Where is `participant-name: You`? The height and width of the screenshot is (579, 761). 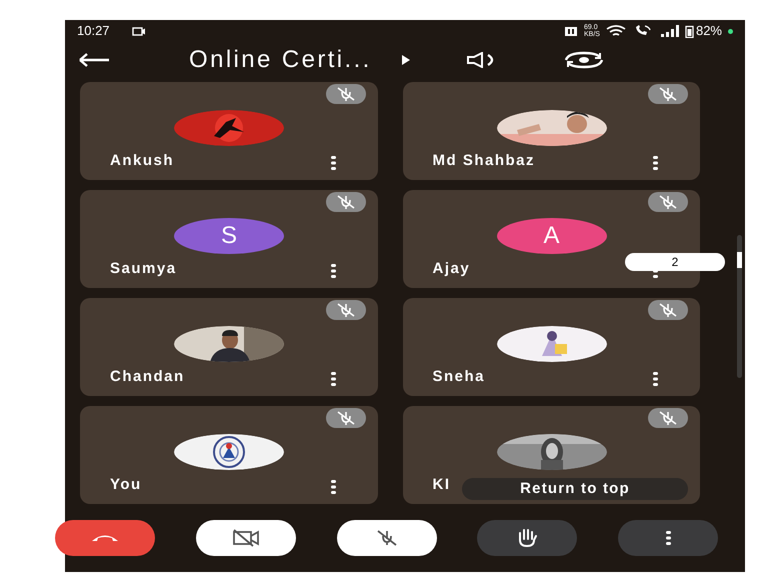
participant-name: You is located at coordinates (126, 484).